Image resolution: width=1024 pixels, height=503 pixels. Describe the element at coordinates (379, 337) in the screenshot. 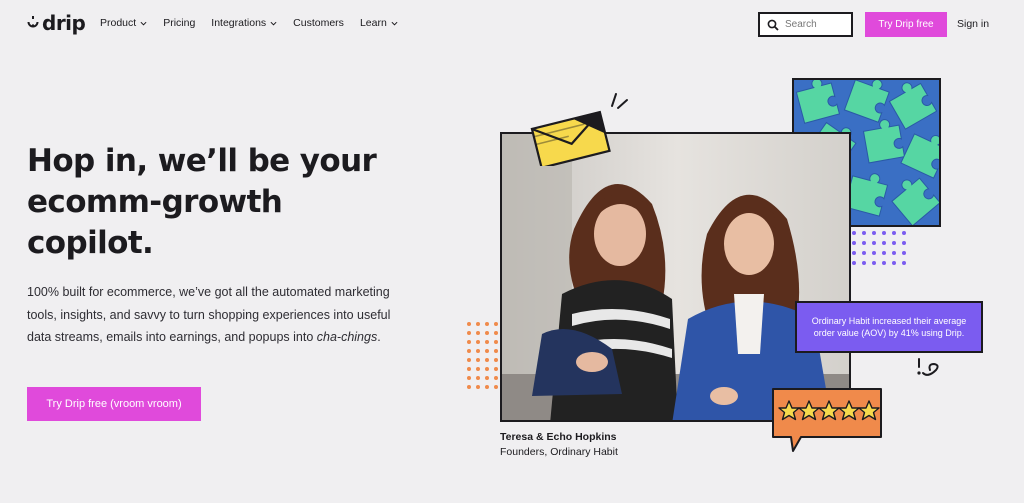

I see `hero-description-end: .` at that location.